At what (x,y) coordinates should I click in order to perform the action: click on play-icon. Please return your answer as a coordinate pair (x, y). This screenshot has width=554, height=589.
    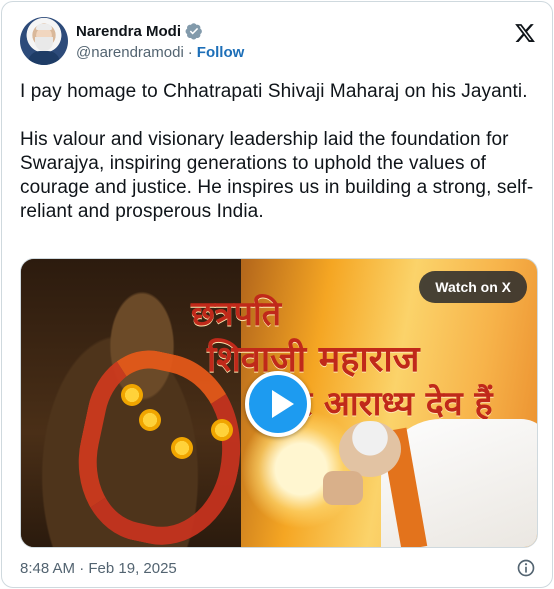
    Looking at the image, I should click on (278, 404).